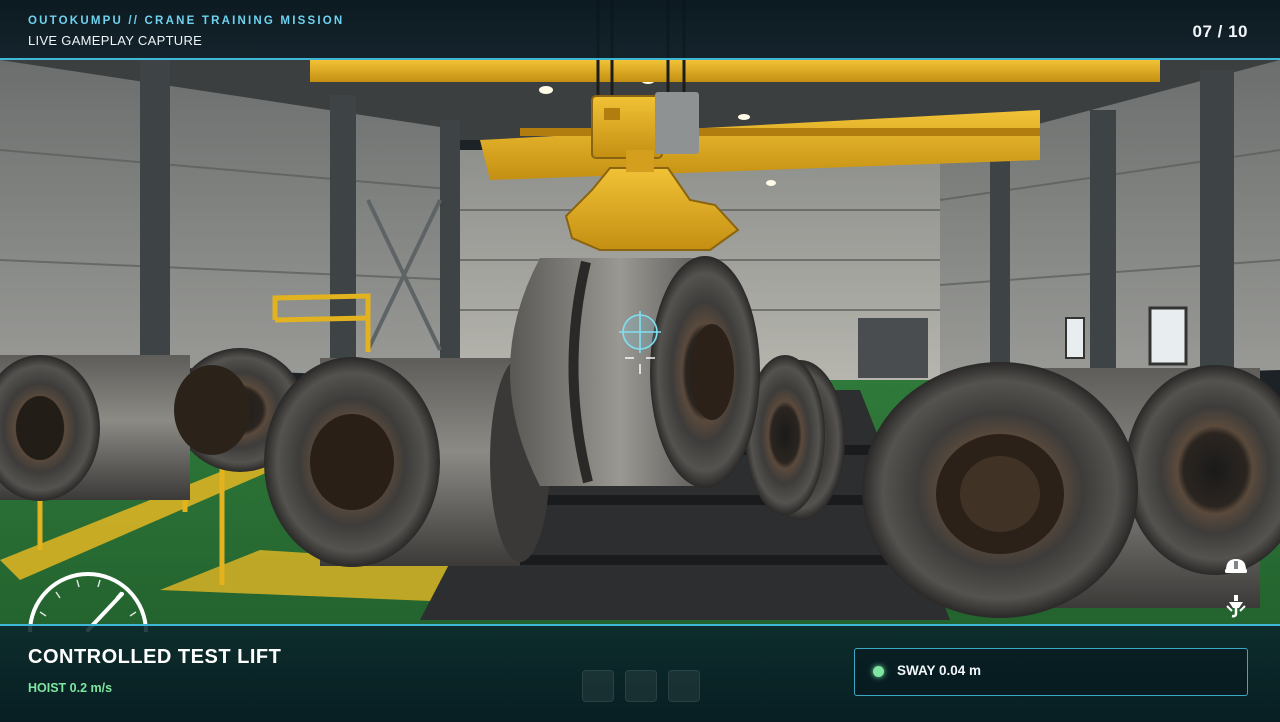 The image size is (1280, 722). What do you see at coordinates (1220, 31) in the screenshot?
I see `mission-step-counter: 07 / 10` at bounding box center [1220, 31].